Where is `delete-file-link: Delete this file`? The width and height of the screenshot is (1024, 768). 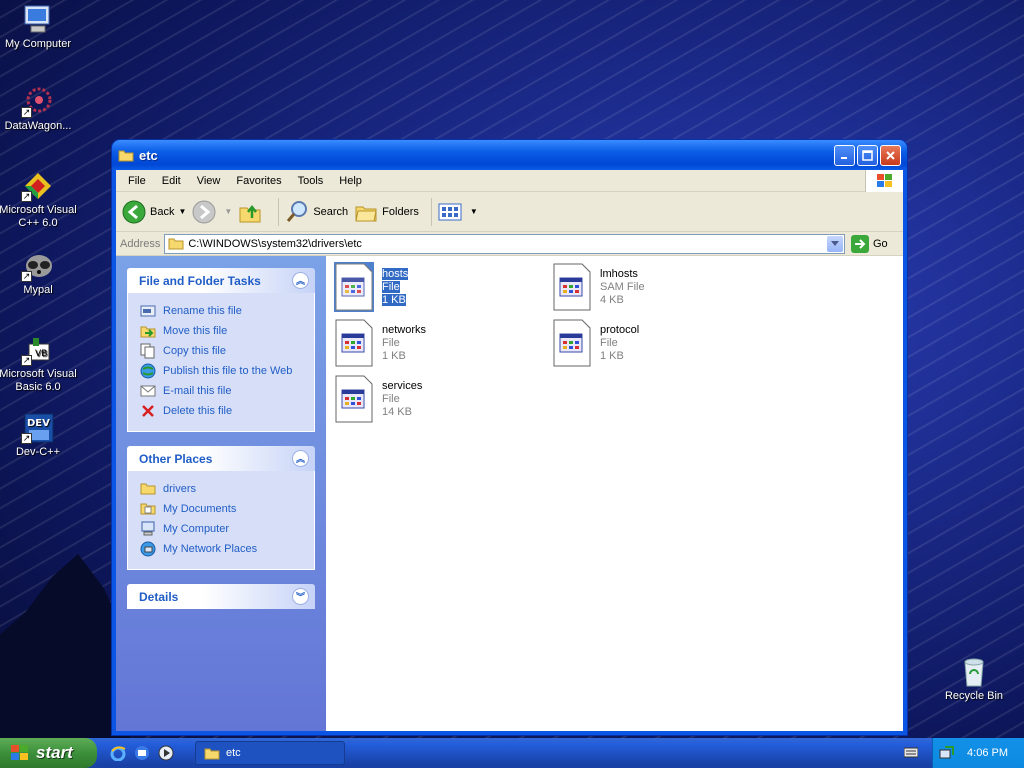 delete-file-link: Delete this file is located at coordinates (222, 411).